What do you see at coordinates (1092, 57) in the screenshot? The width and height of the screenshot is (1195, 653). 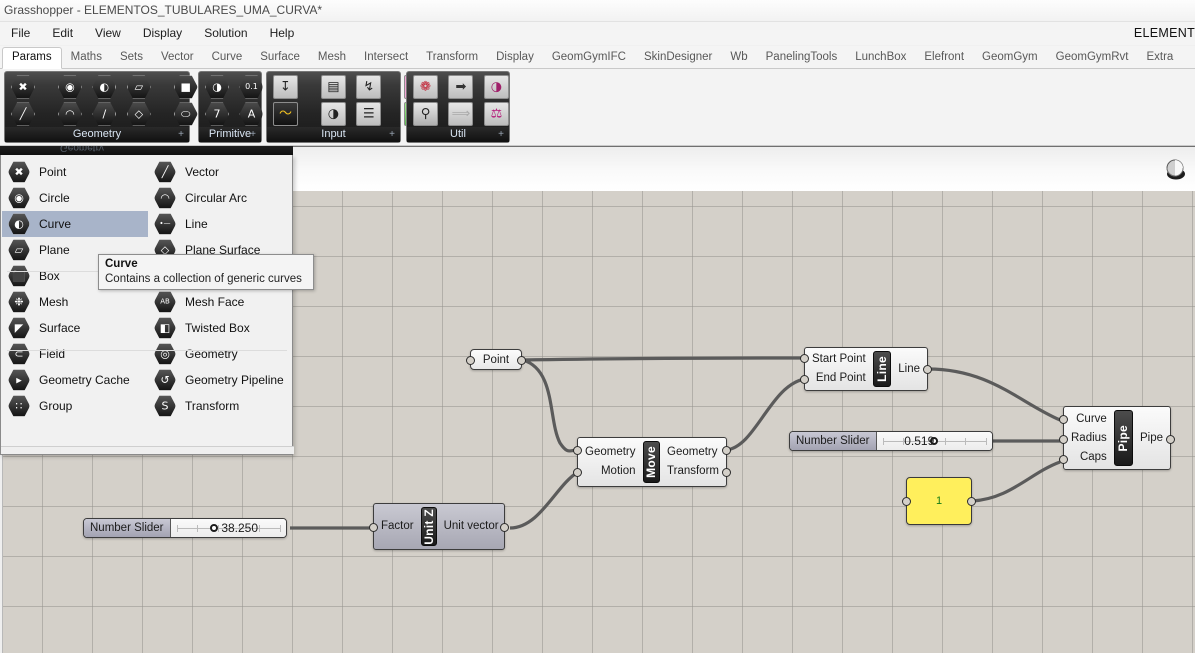 I see `ribbon-tab-geomgymrvt: GeomGymRvt` at bounding box center [1092, 57].